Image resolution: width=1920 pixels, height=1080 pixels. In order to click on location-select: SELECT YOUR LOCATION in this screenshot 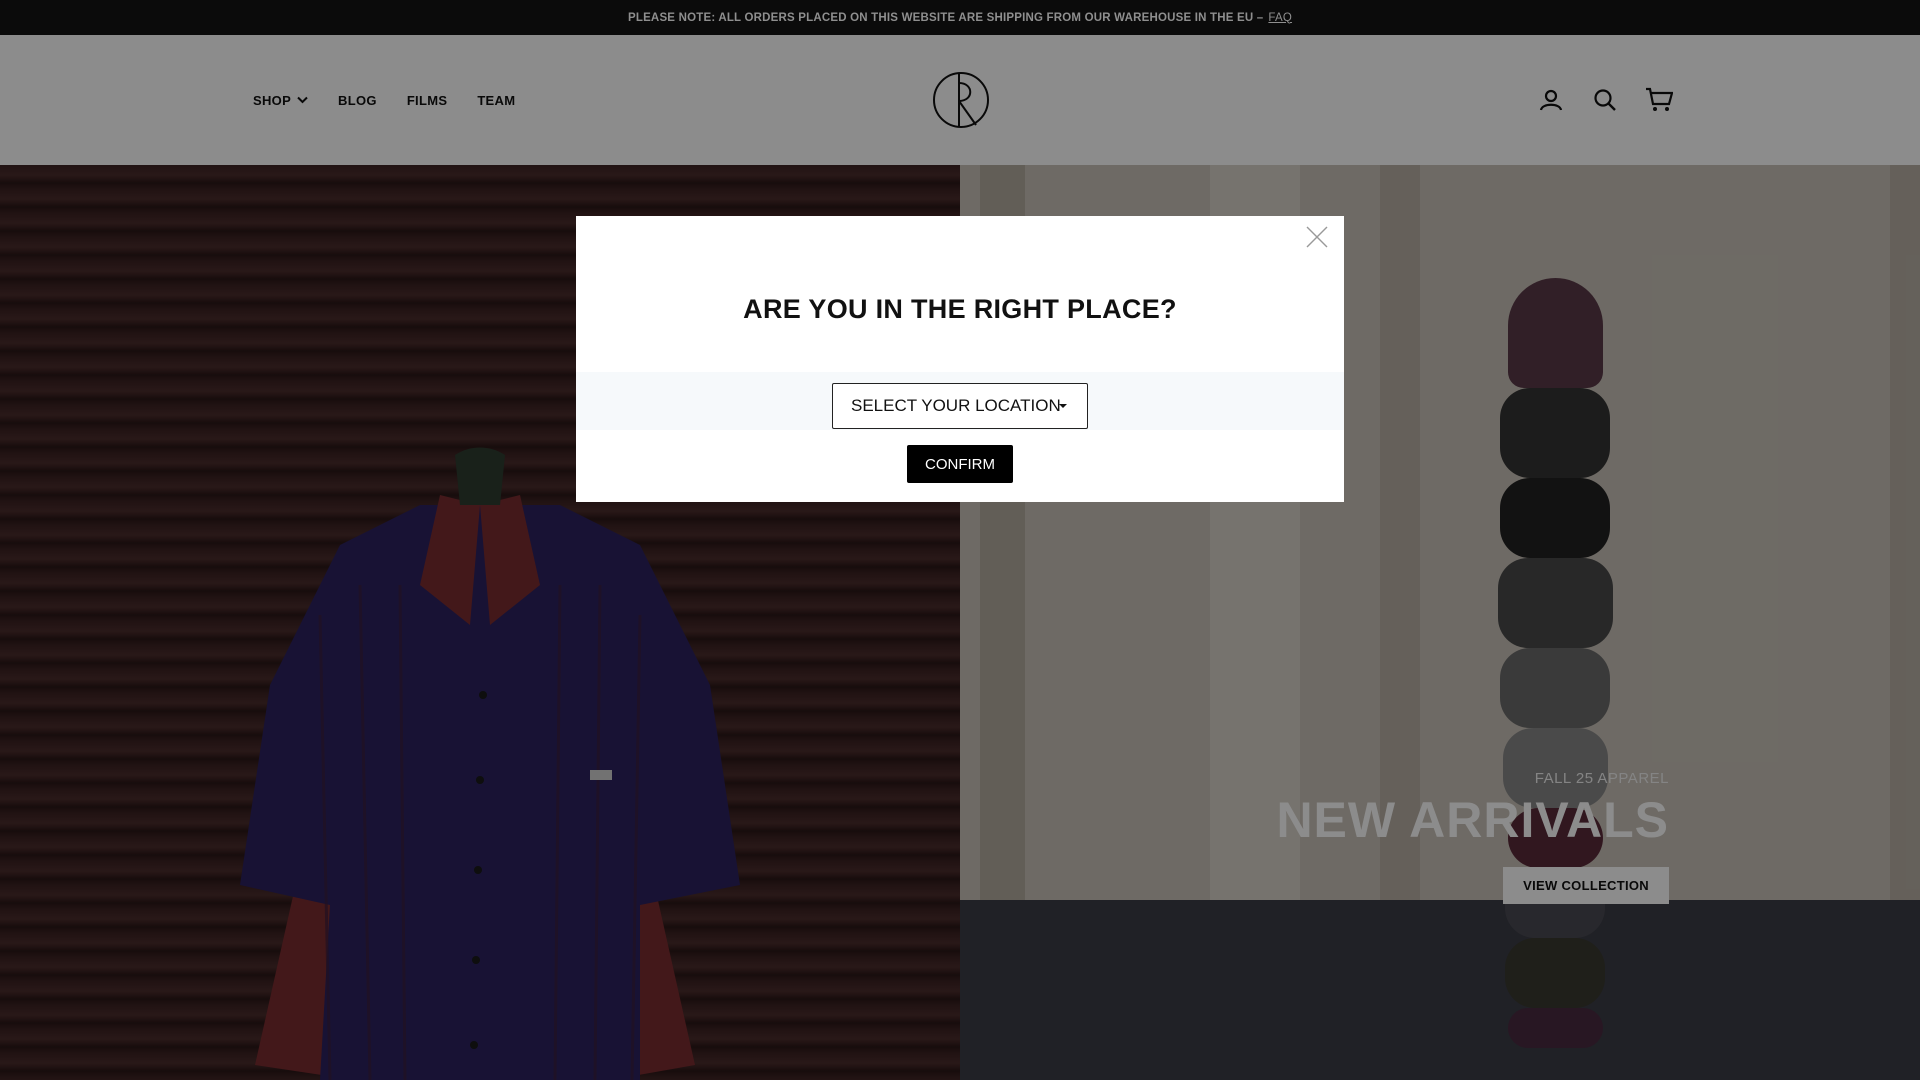, I will do `click(960, 406)`.